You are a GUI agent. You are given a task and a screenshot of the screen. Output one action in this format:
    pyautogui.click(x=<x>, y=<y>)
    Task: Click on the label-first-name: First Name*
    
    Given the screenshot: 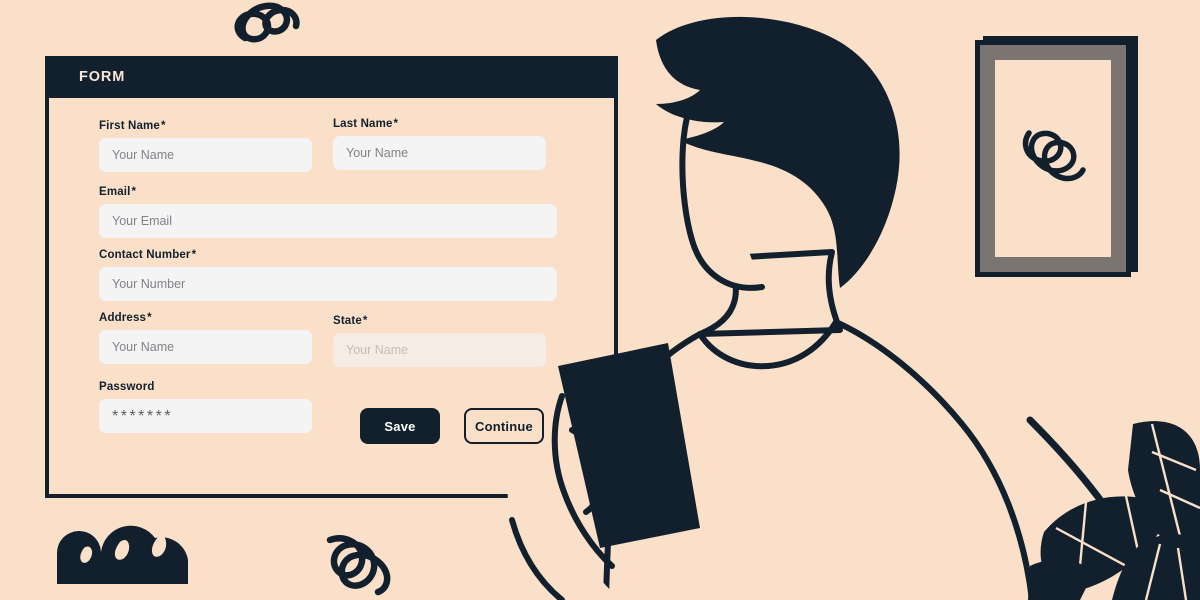 What is the action you would take?
    pyautogui.click(x=205, y=126)
    